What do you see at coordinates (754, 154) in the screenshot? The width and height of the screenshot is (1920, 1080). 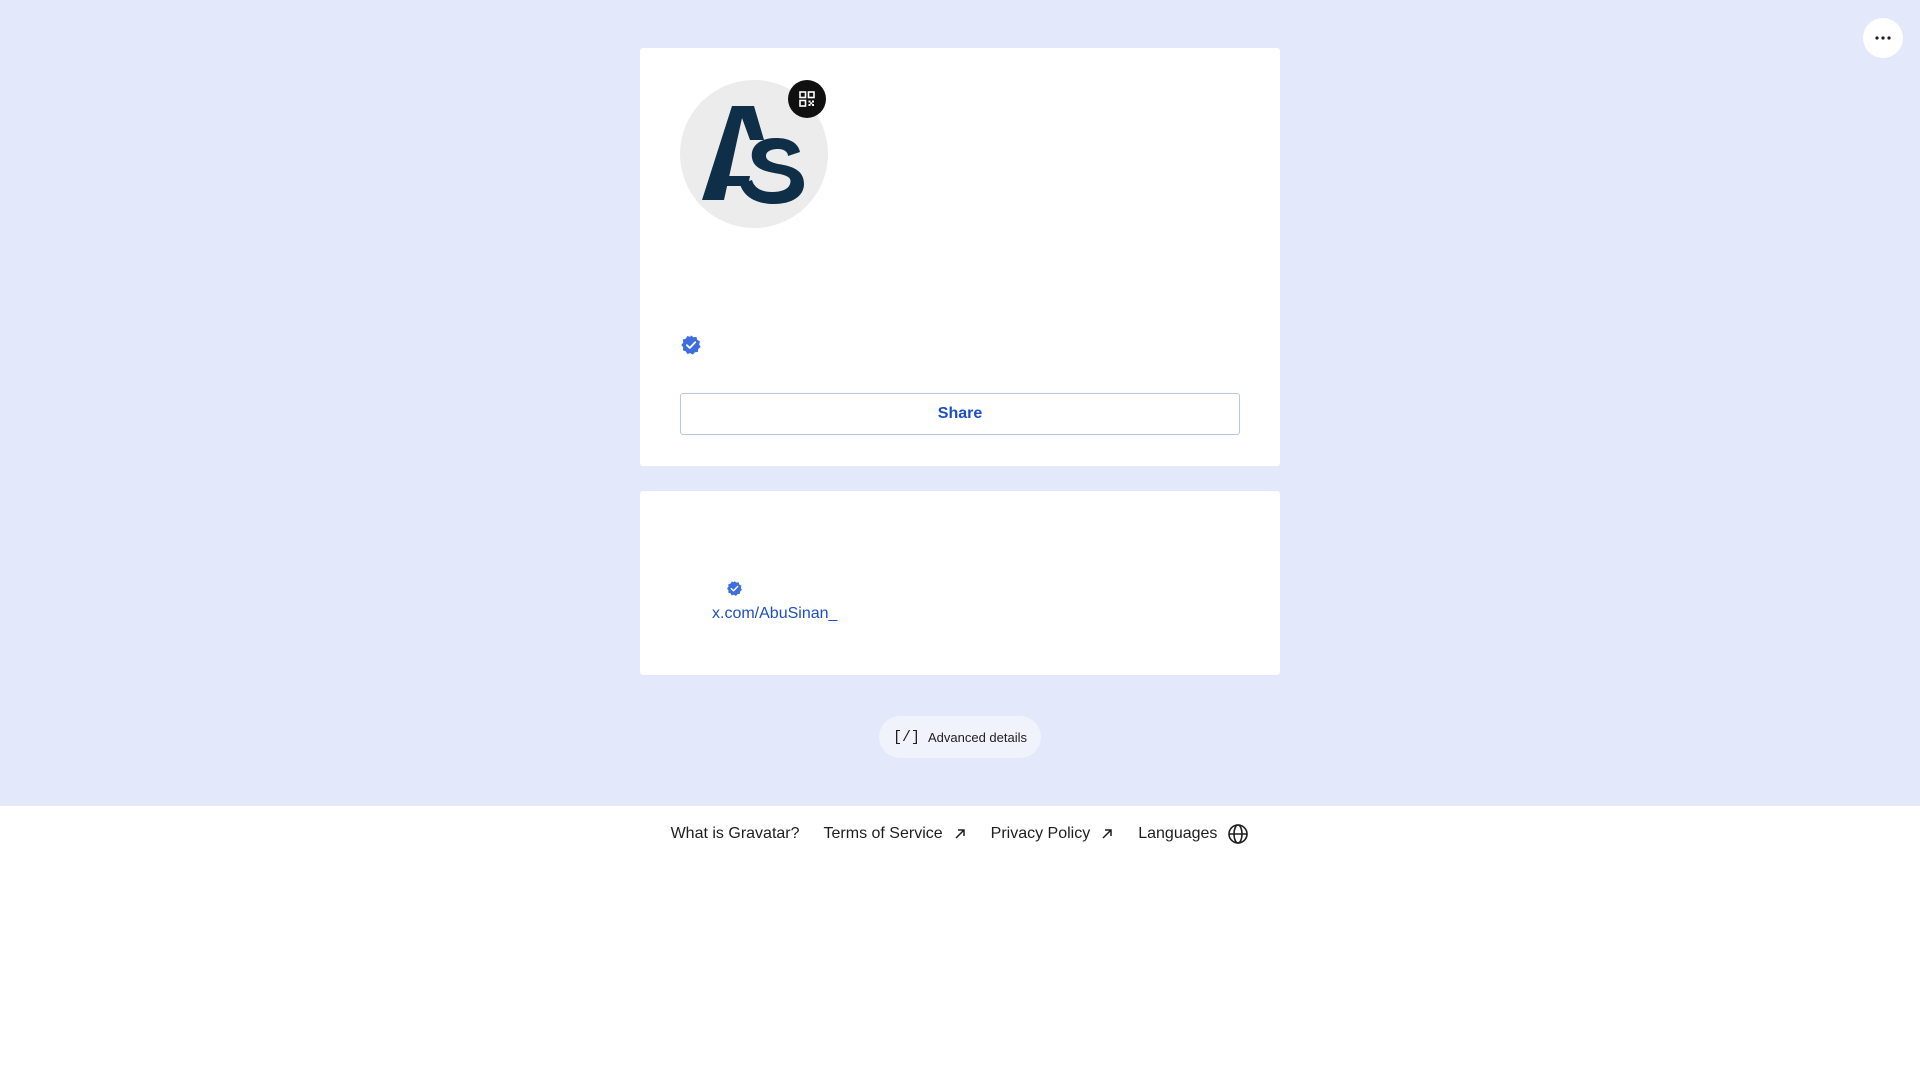 I see `avatar-container` at bounding box center [754, 154].